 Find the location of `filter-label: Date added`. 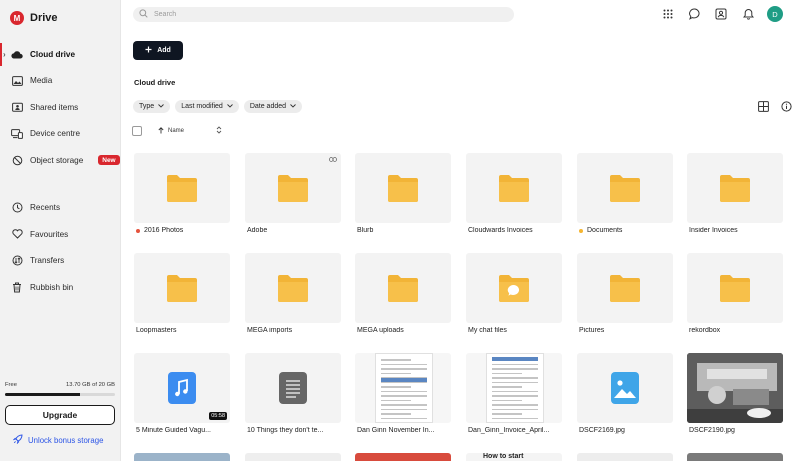

filter-label: Date added is located at coordinates (268, 106).